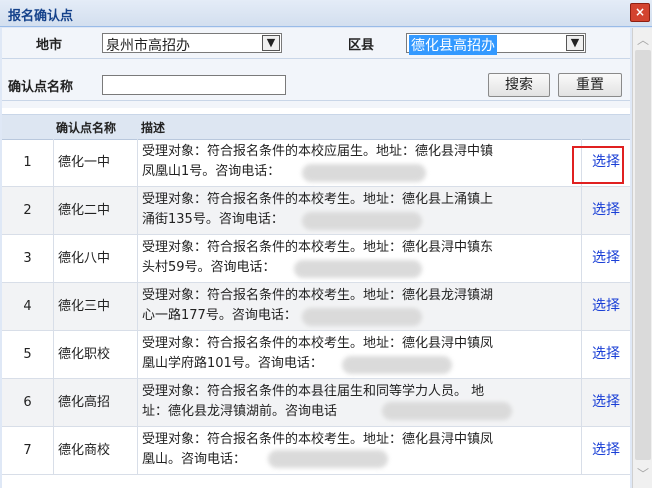  Describe the element at coordinates (640, 12) in the screenshot. I see `close-icon: ×` at that location.